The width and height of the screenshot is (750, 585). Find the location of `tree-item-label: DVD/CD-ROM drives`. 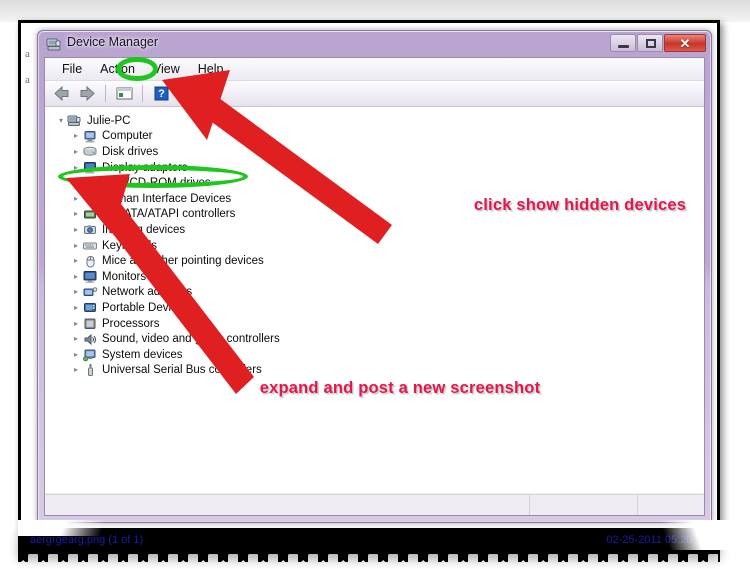

tree-item-label: DVD/CD-ROM drives is located at coordinates (156, 183).